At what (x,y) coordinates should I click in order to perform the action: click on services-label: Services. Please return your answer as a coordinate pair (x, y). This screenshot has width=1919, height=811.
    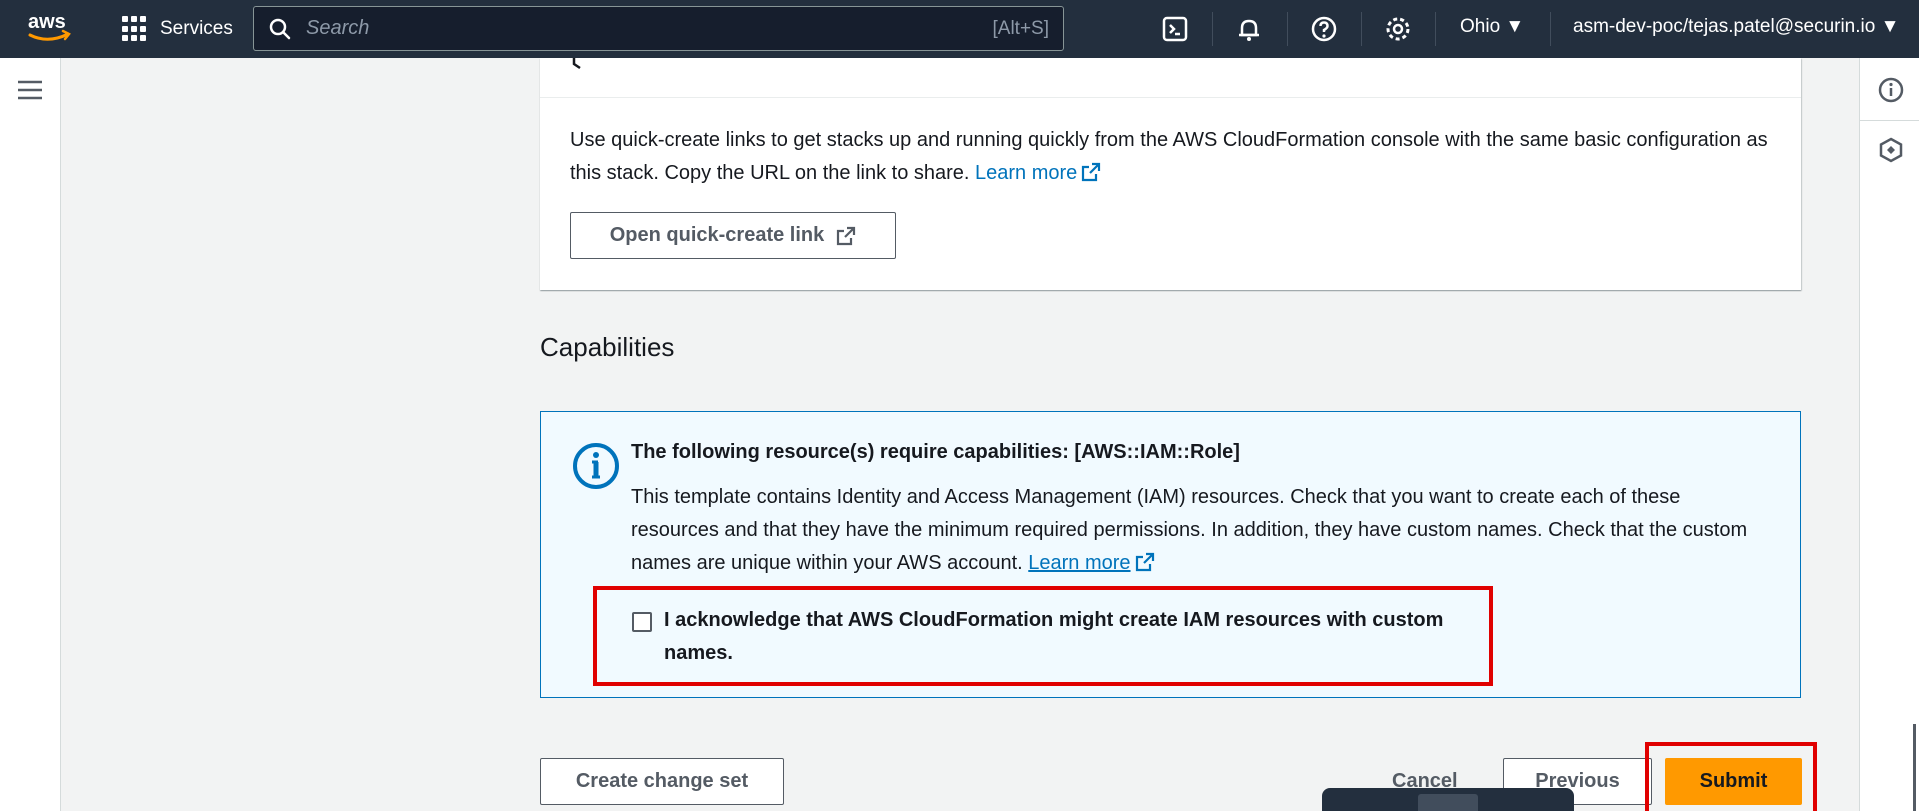
    Looking at the image, I should click on (196, 28).